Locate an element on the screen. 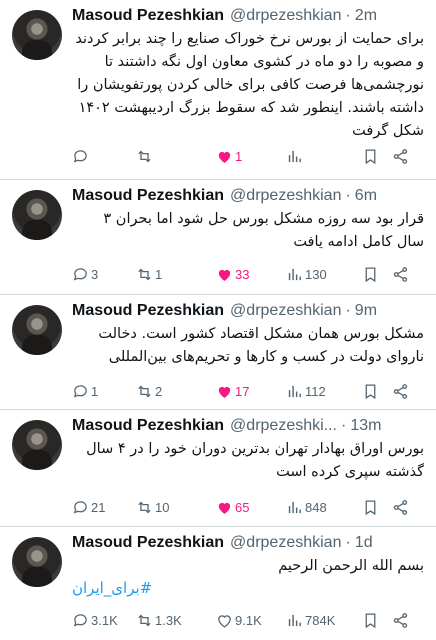  retweet-button is located at coordinates (145, 156).